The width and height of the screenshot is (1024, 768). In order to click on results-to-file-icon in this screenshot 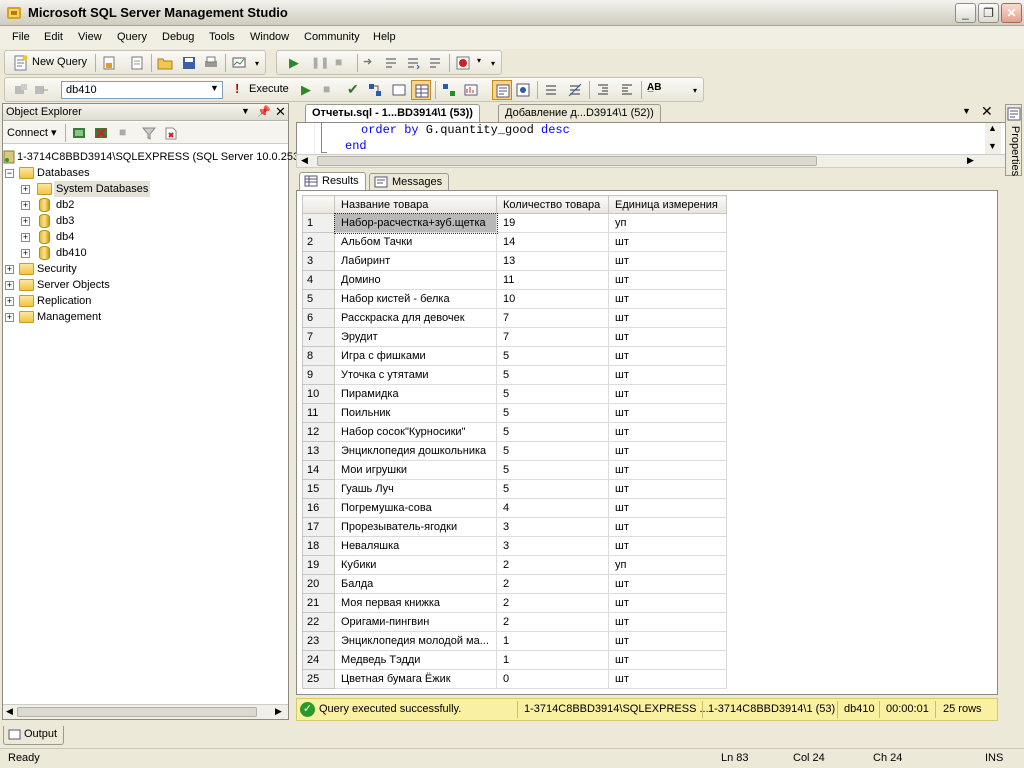, I will do `click(523, 90)`.